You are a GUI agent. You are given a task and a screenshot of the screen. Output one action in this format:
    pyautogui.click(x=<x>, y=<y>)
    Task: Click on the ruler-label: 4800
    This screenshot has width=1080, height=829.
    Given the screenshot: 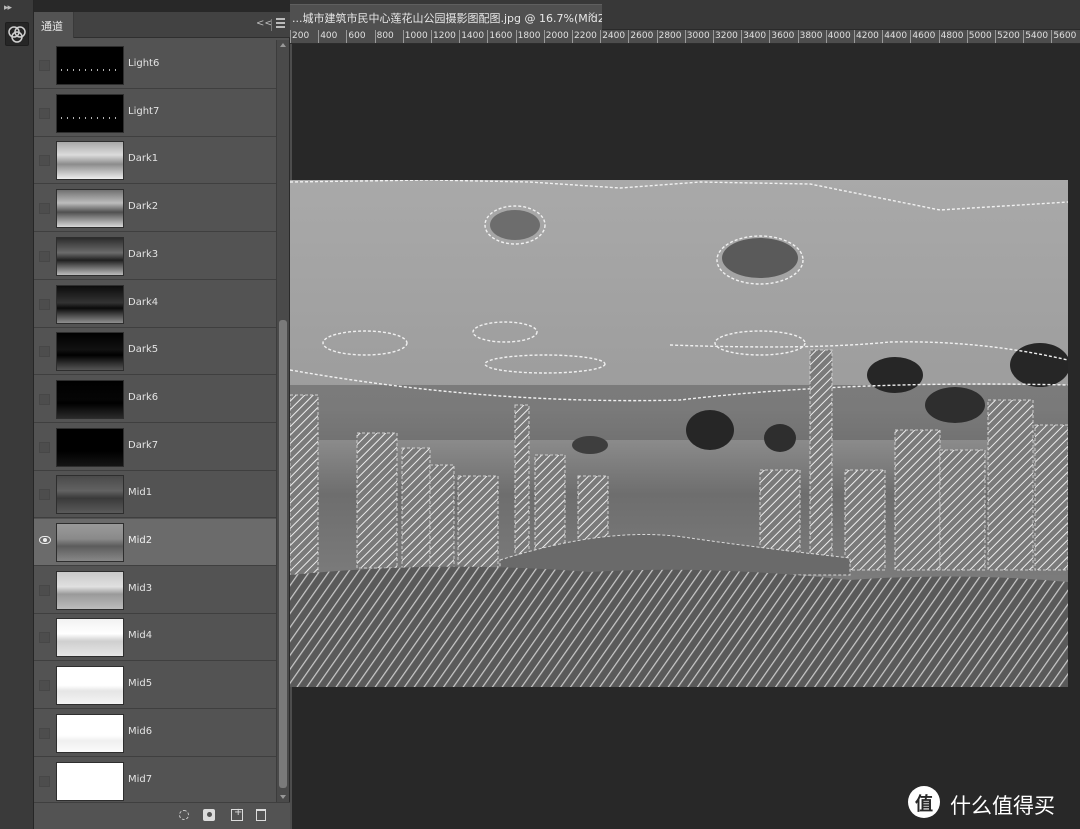 What is the action you would take?
    pyautogui.click(x=952, y=36)
    